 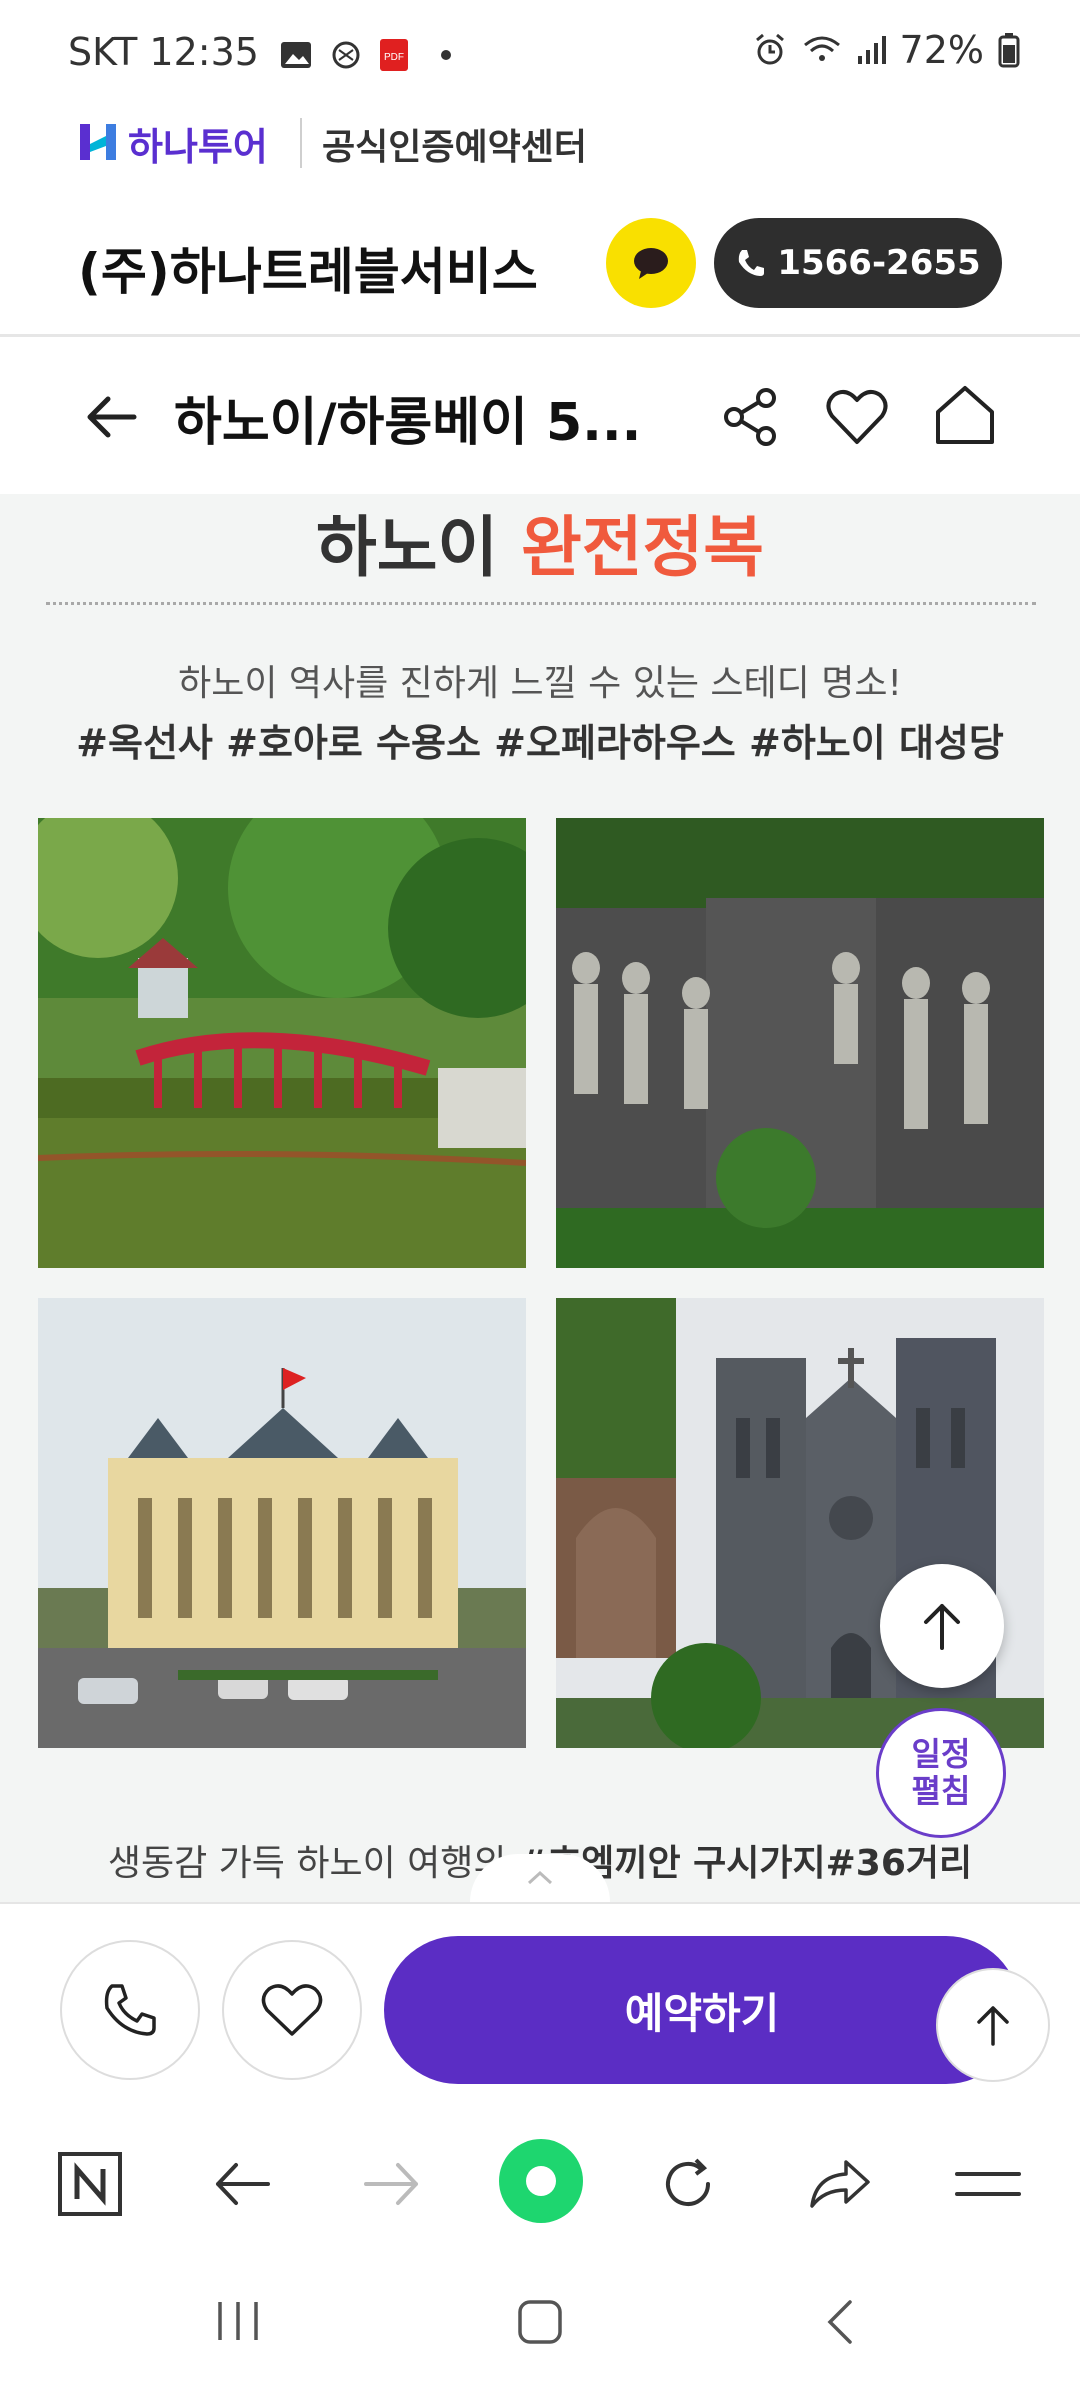 What do you see at coordinates (941, 50) in the screenshot?
I see `battery-percent: 72%` at bounding box center [941, 50].